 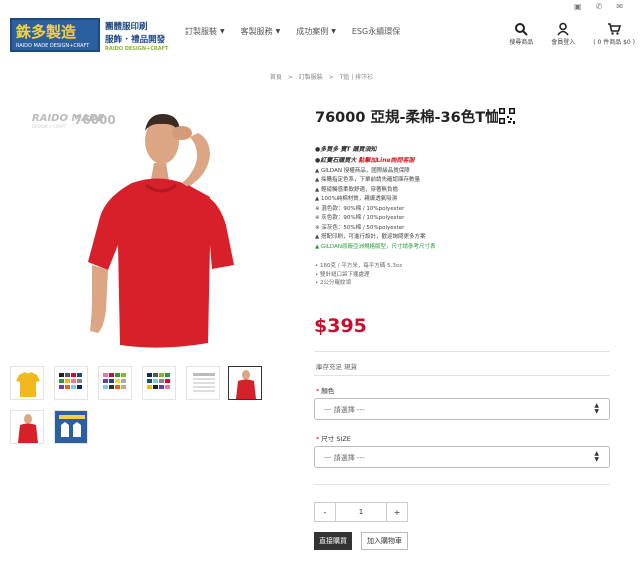 I want to click on contact-note: ●紅寶石購買大 點擊加Line詢問客服, so click(x=475, y=159).